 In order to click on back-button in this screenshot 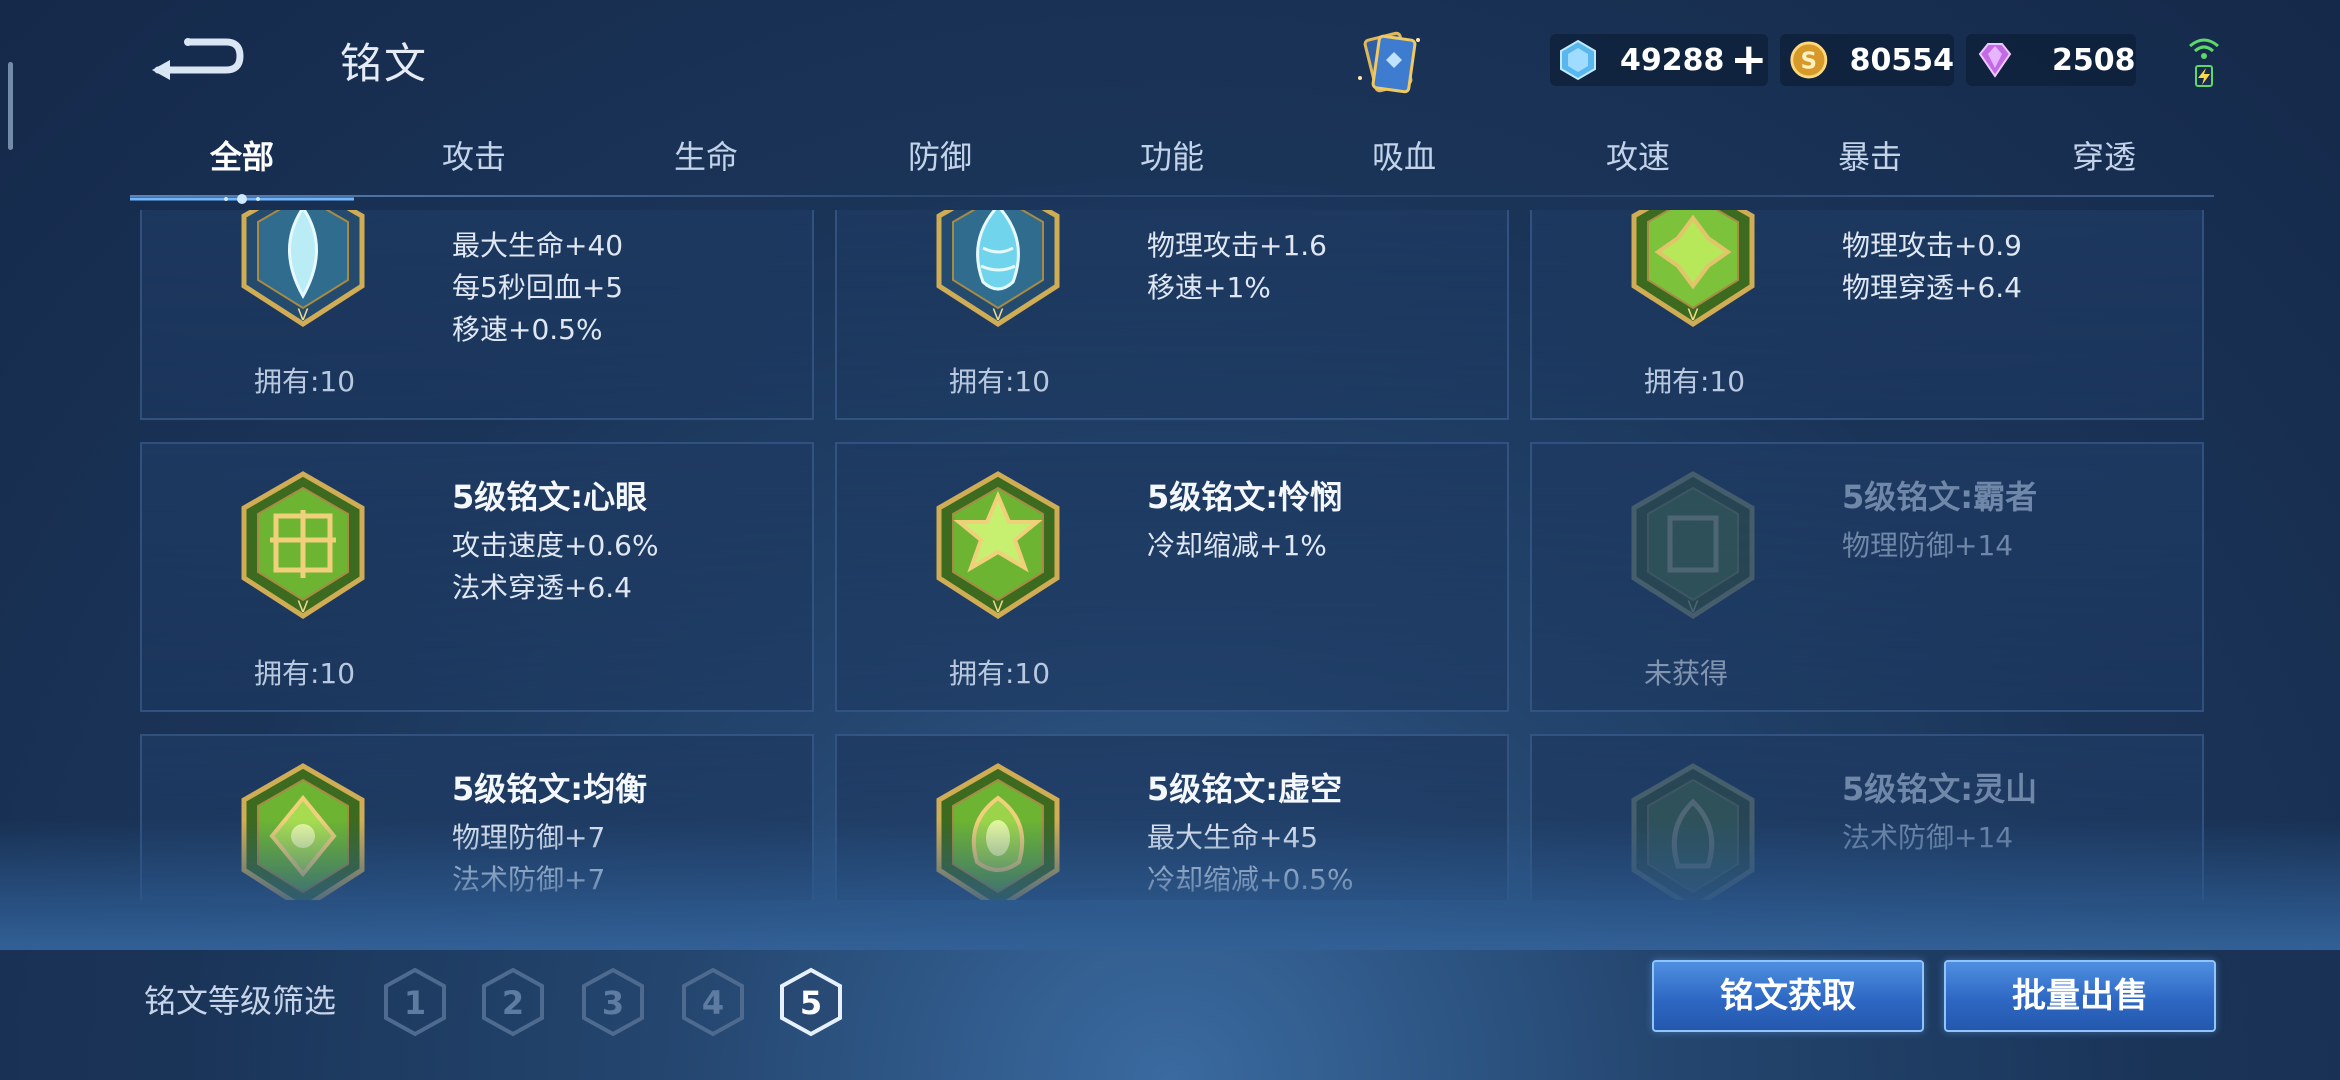, I will do `click(198, 59)`.